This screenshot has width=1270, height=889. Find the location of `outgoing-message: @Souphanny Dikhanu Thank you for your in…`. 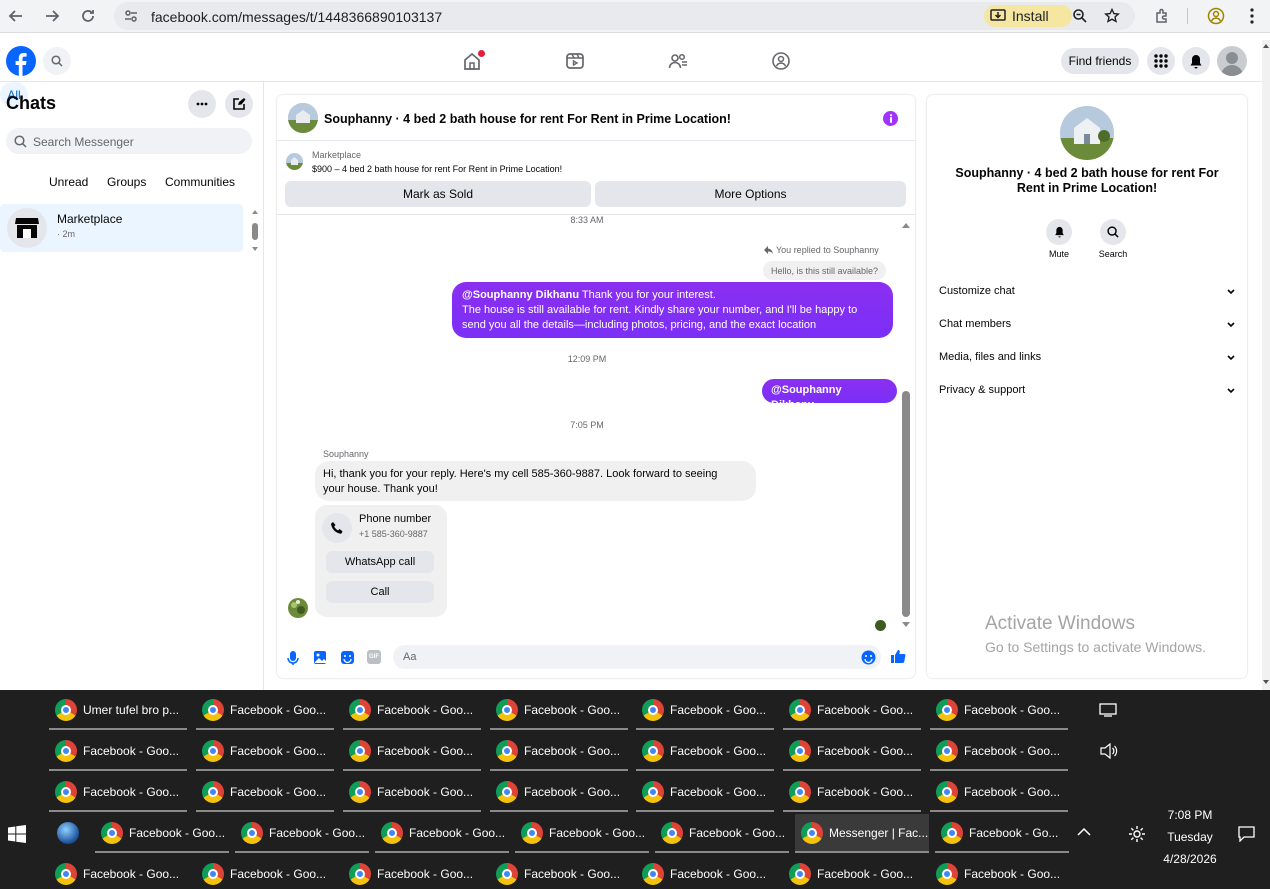

outgoing-message: @Souphanny Dikhanu Thank you for your in… is located at coordinates (672, 310).